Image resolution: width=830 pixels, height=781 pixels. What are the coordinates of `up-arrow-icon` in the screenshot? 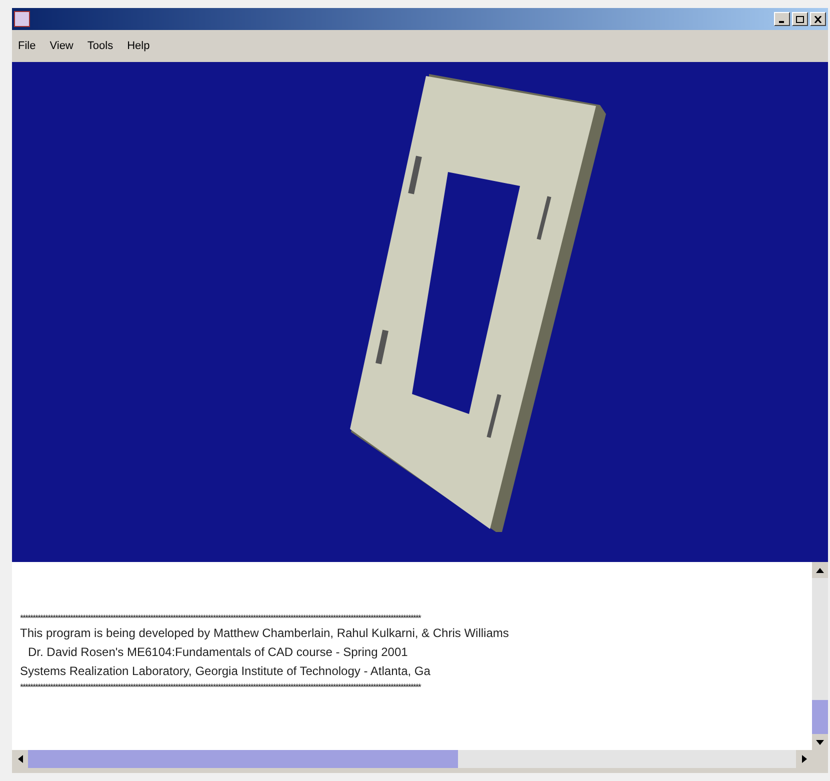 It's located at (820, 570).